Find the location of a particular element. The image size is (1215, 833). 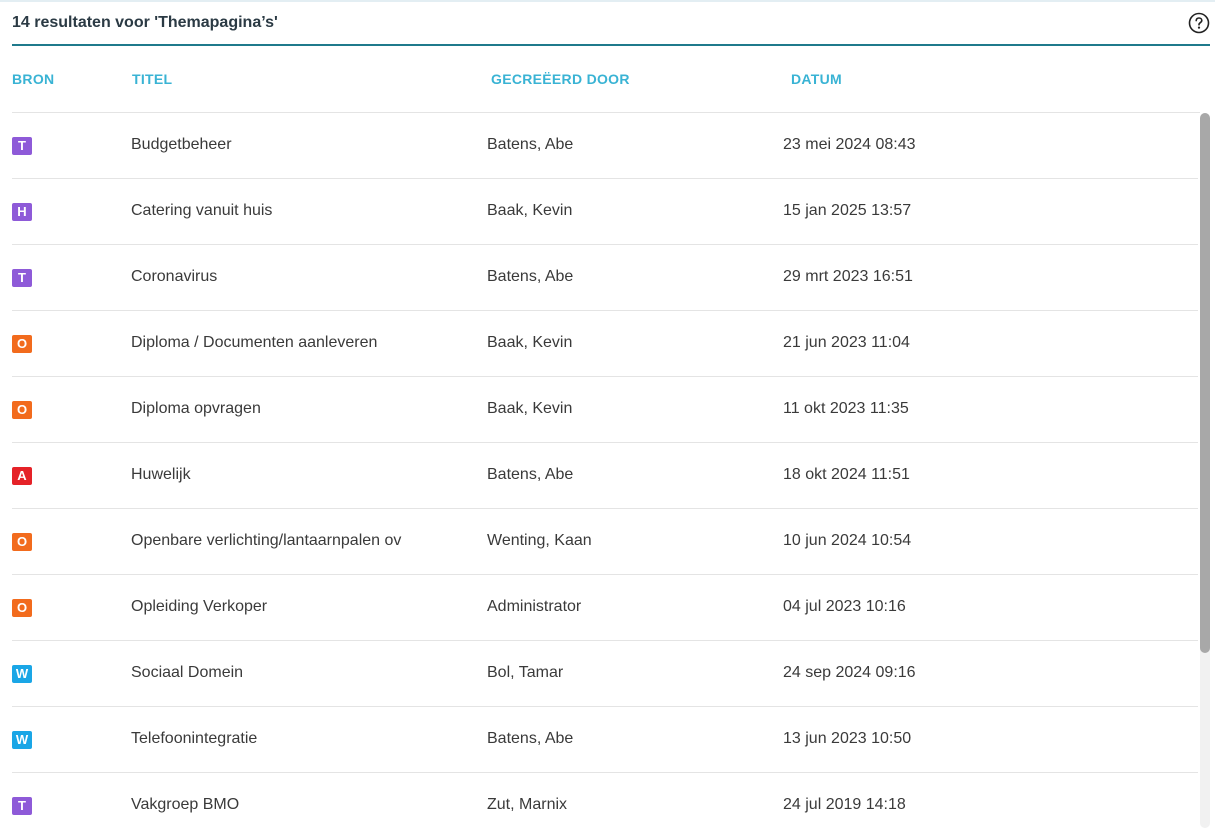

results-header: 14 resultaten voor 'Themapagina’s' is located at coordinates (611, 24).